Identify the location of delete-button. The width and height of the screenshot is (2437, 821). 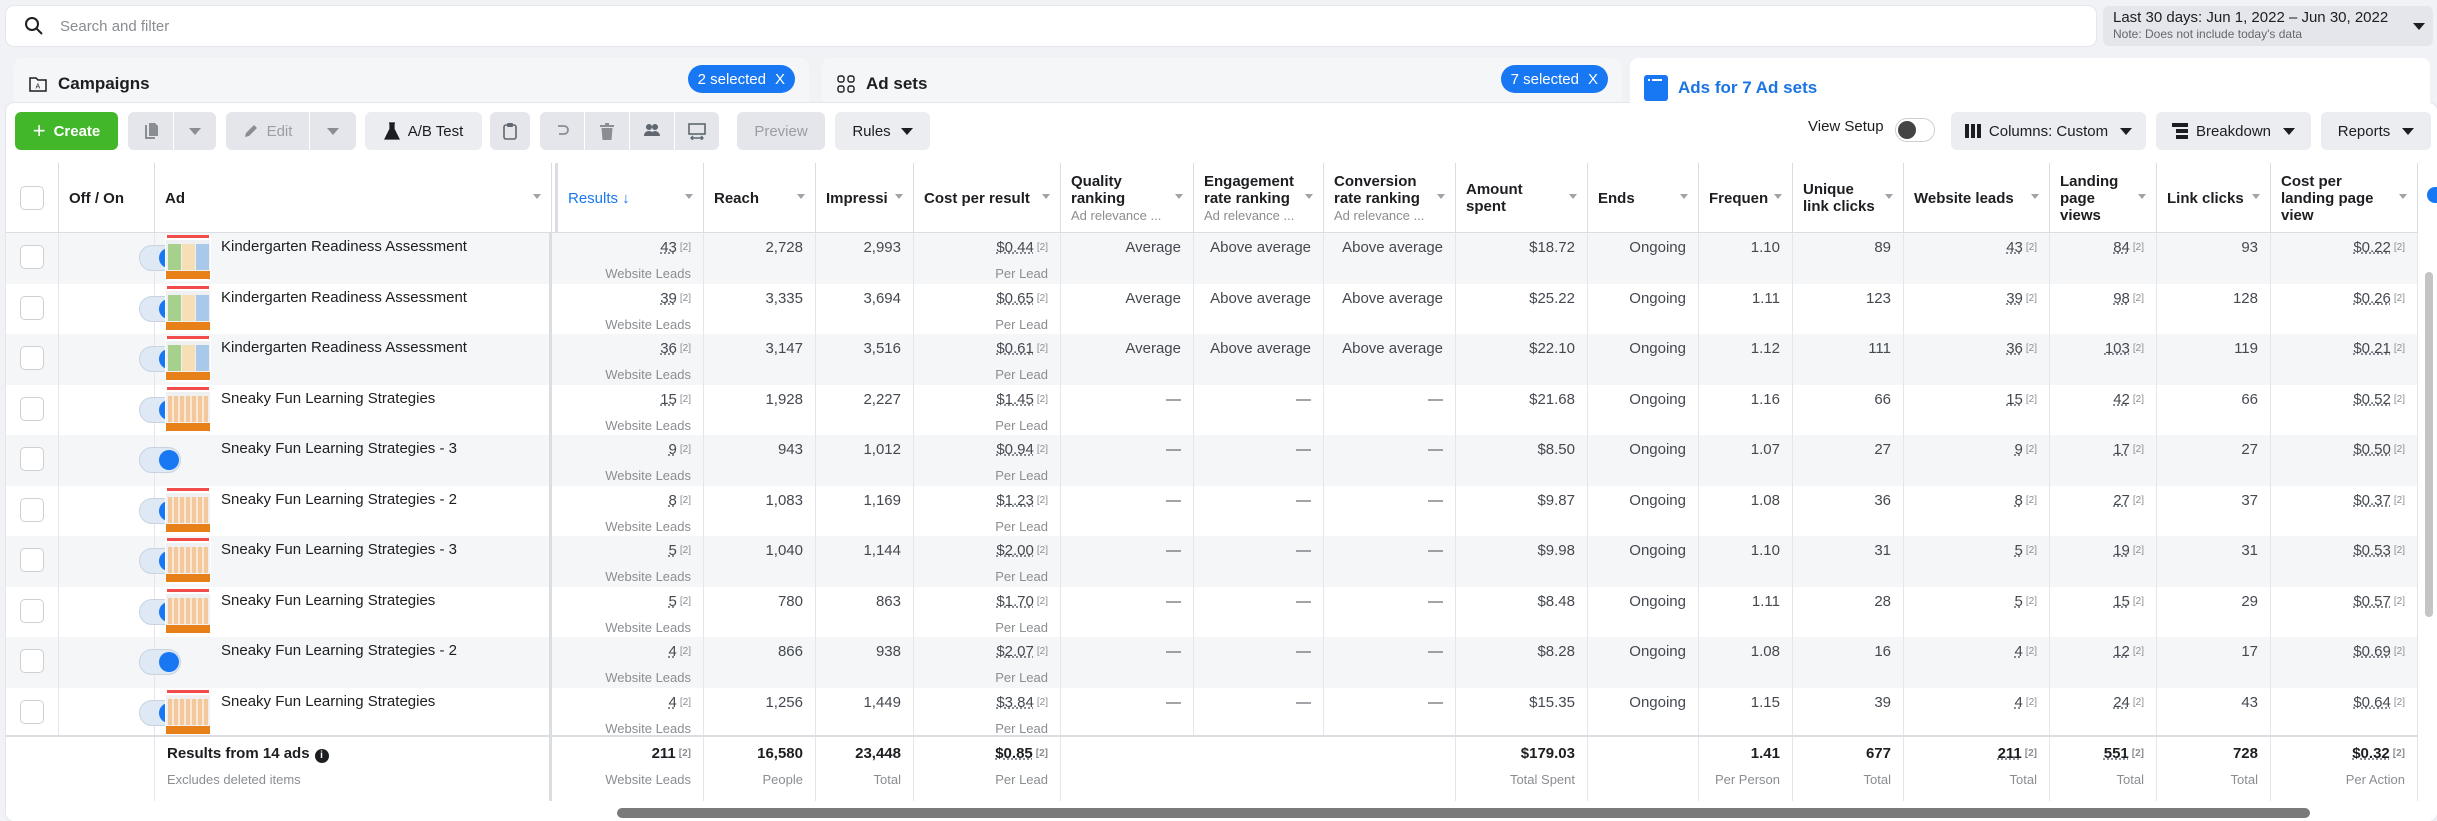
(607, 131).